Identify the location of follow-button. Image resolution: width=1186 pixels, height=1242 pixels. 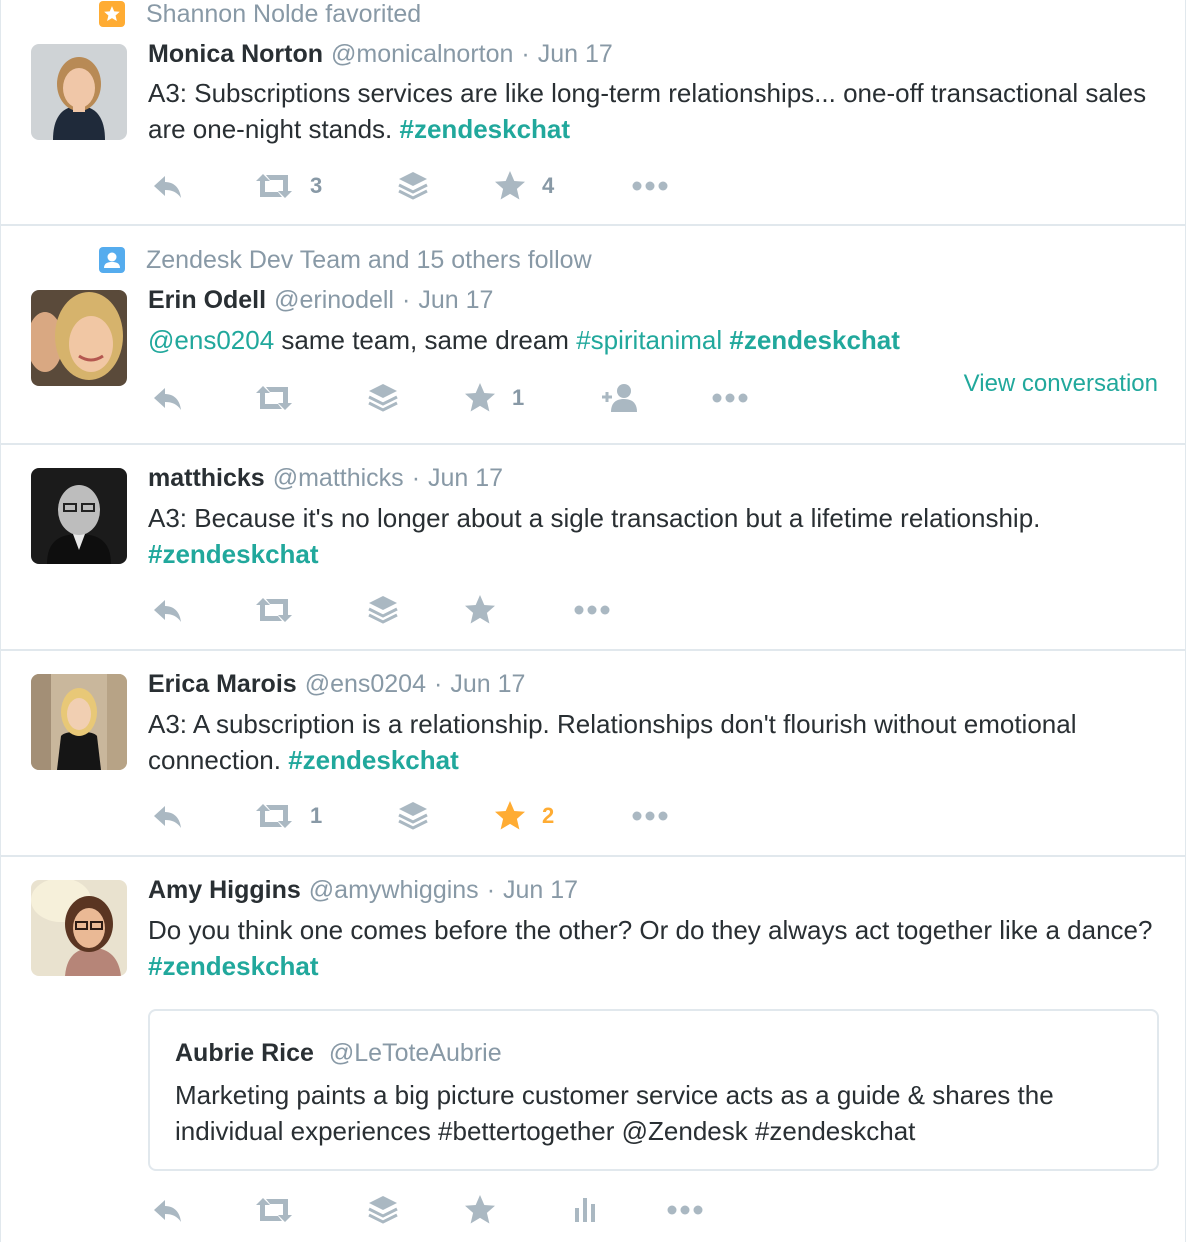
(620, 398).